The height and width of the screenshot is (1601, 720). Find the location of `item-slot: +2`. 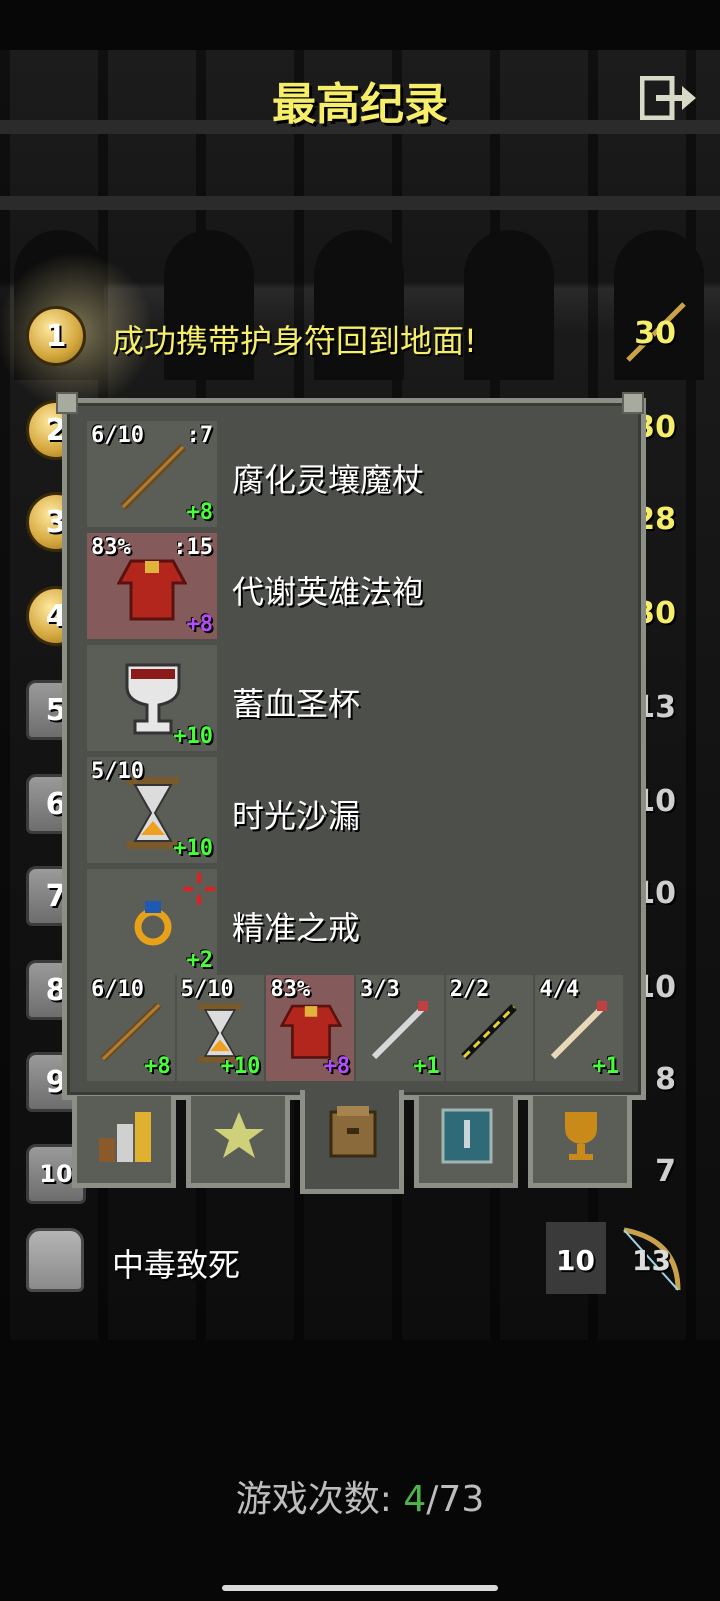

item-slot: +2 is located at coordinates (152, 922).